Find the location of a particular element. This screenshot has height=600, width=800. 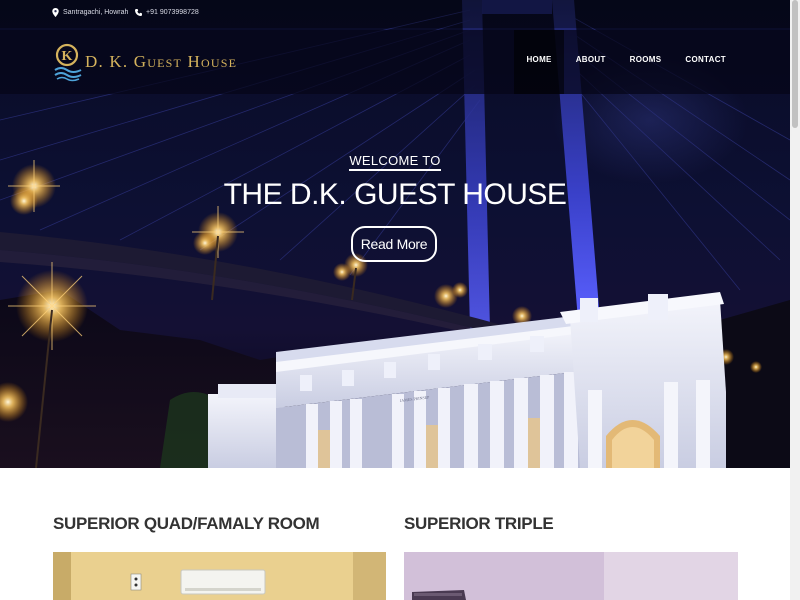

primary-nav: HOME ABOUT ROOMS CONTACT is located at coordinates (626, 62).